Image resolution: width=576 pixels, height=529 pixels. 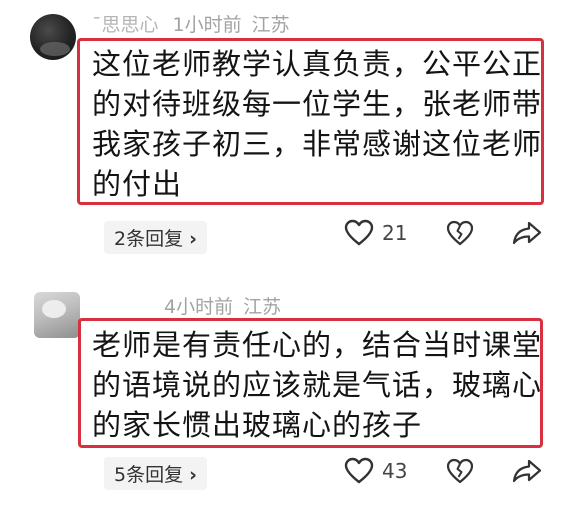 I want to click on like-count: 21, so click(x=395, y=233).